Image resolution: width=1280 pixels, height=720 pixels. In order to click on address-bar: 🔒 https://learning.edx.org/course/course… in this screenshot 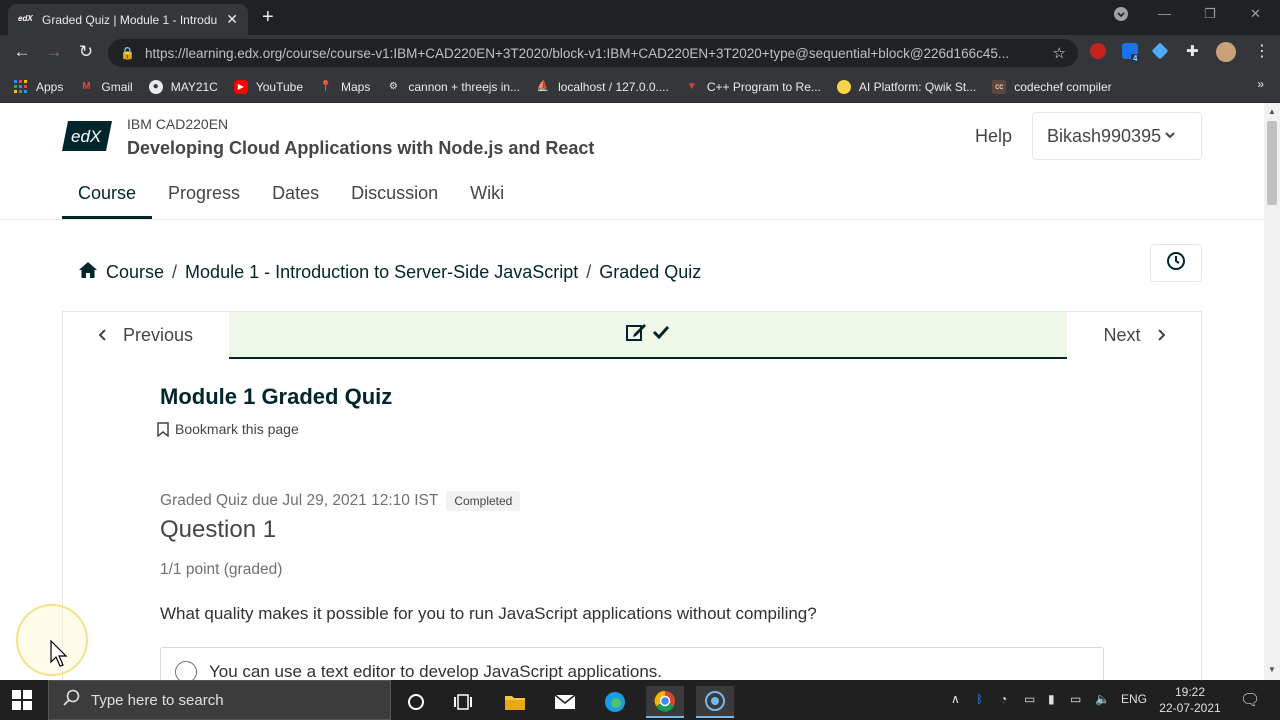, I will do `click(593, 53)`.